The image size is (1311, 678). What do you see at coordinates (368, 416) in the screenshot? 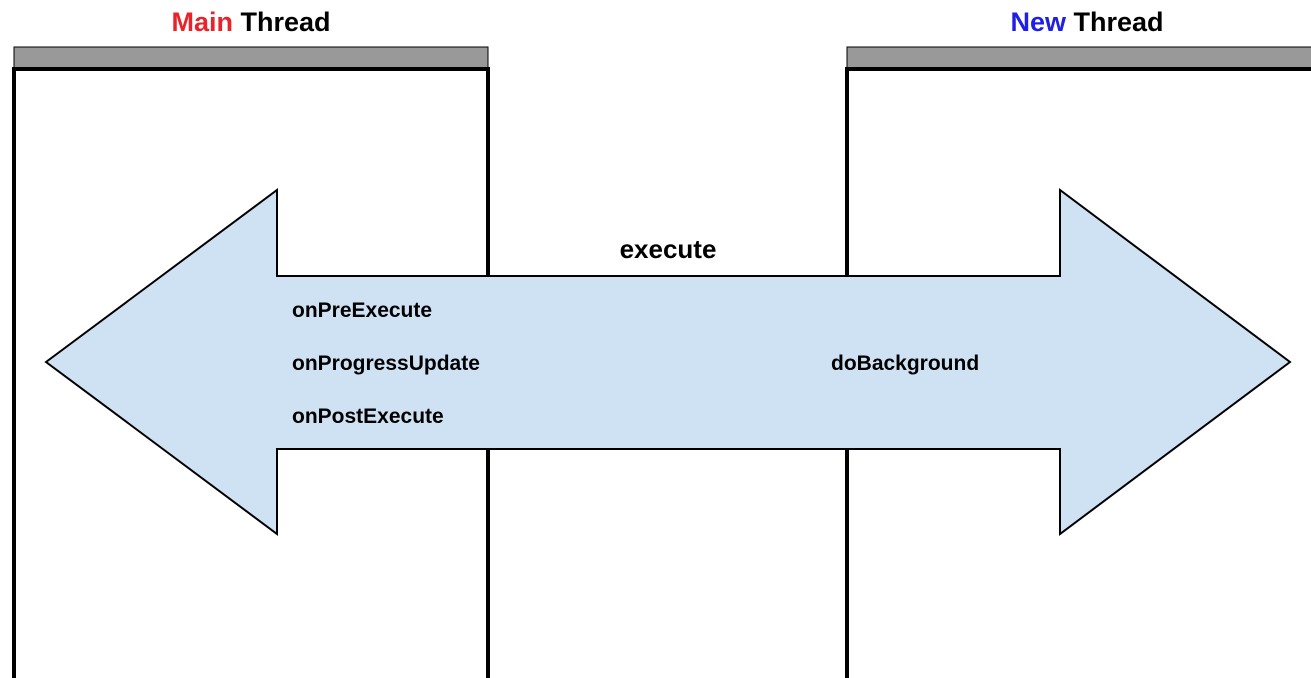
I see `method-label-on-post-execute: onPostExecute` at bounding box center [368, 416].